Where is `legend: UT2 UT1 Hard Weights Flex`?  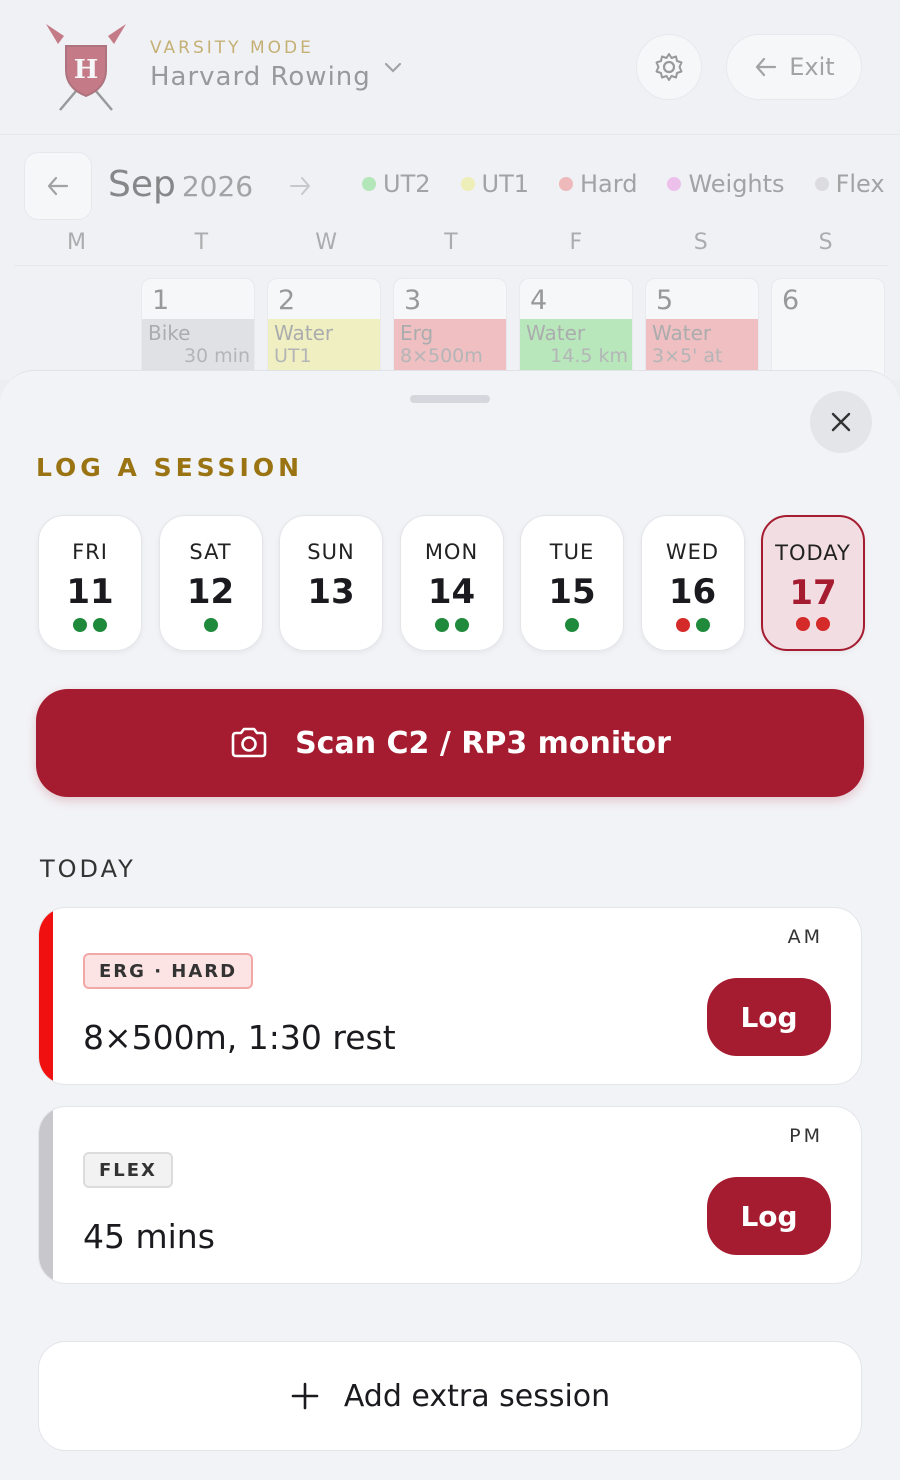 legend: UT2 UT1 Hard Weights Flex is located at coordinates (623, 184).